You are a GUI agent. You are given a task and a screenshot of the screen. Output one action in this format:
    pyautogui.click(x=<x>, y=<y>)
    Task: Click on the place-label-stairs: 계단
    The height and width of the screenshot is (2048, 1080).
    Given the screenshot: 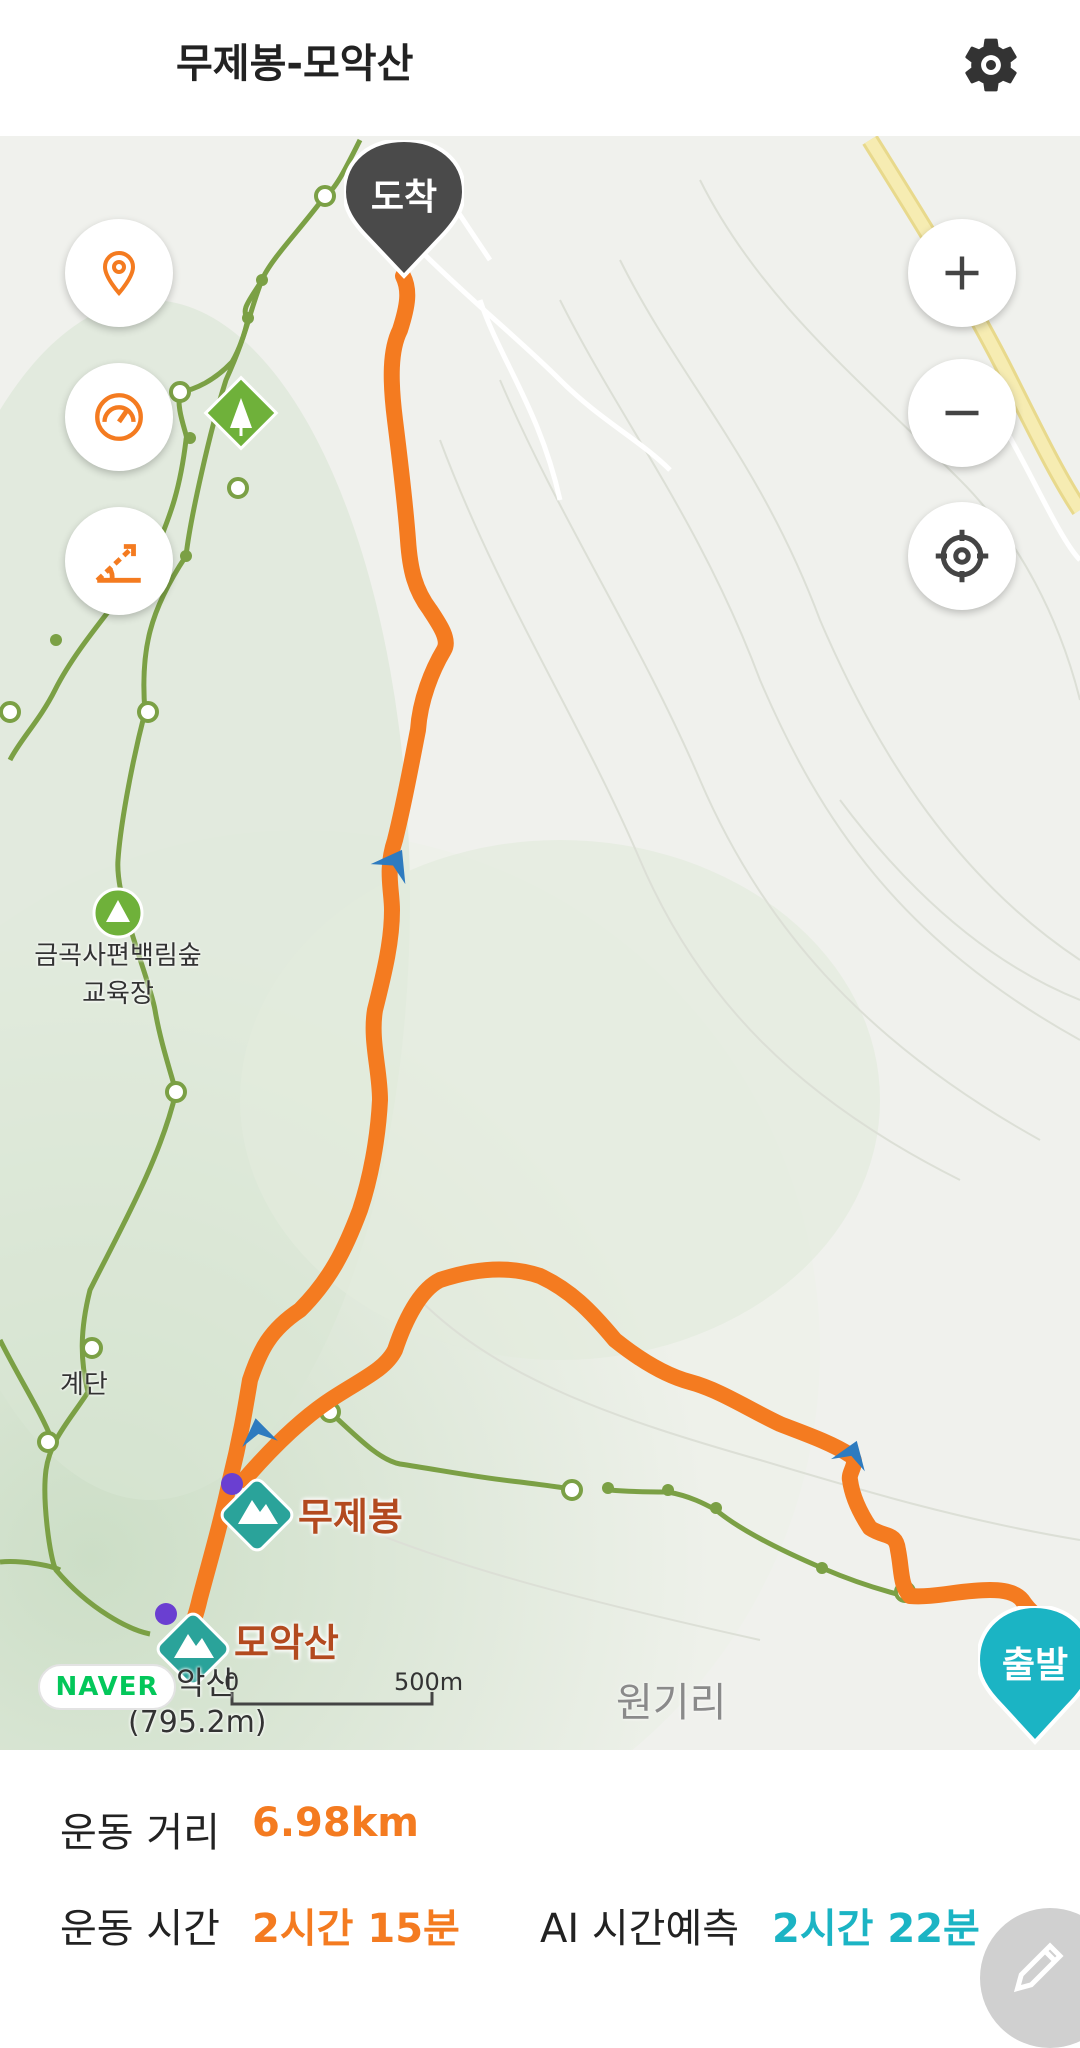 What is the action you would take?
    pyautogui.click(x=84, y=1385)
    